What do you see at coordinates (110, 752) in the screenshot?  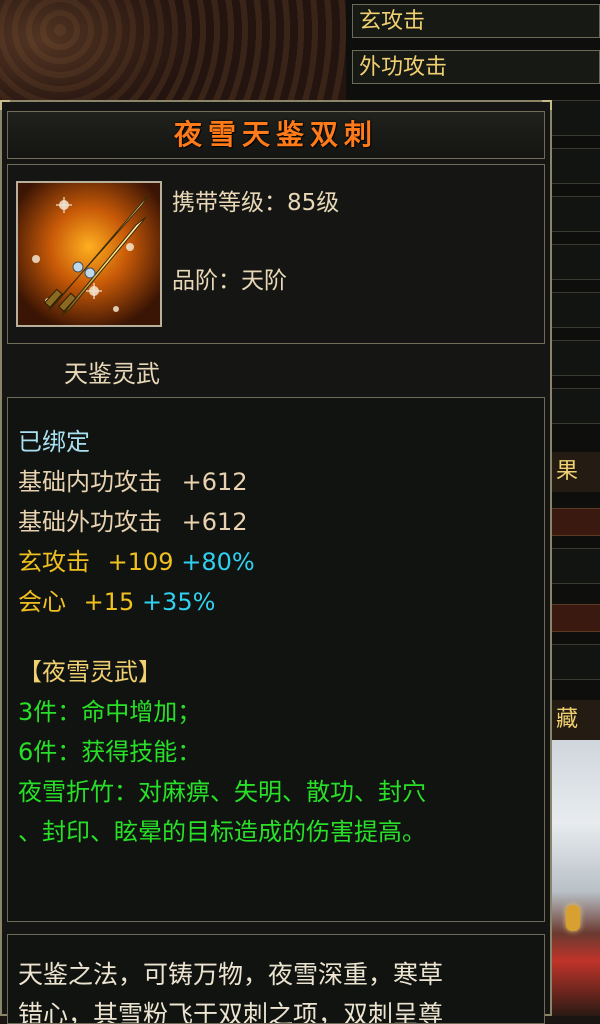 I see `set-bonus-6: 6件：获得技能：` at bounding box center [110, 752].